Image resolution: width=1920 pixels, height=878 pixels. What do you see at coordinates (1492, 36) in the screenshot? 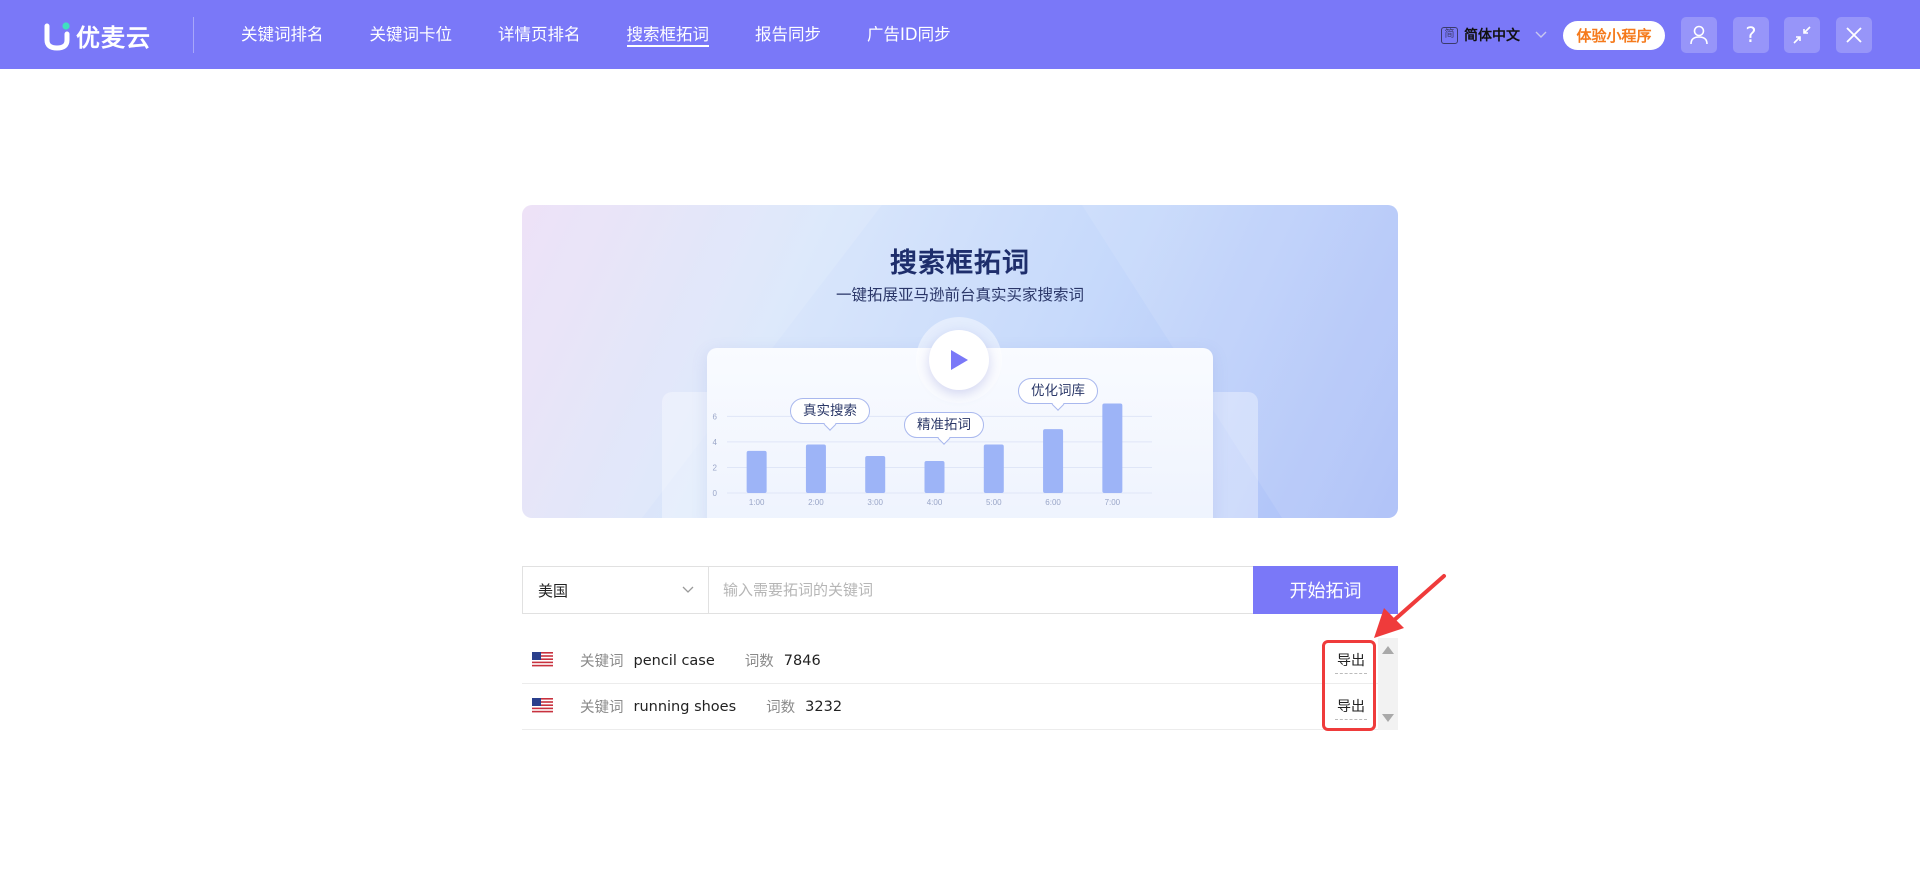
I see `language-label: 简体中文` at bounding box center [1492, 36].